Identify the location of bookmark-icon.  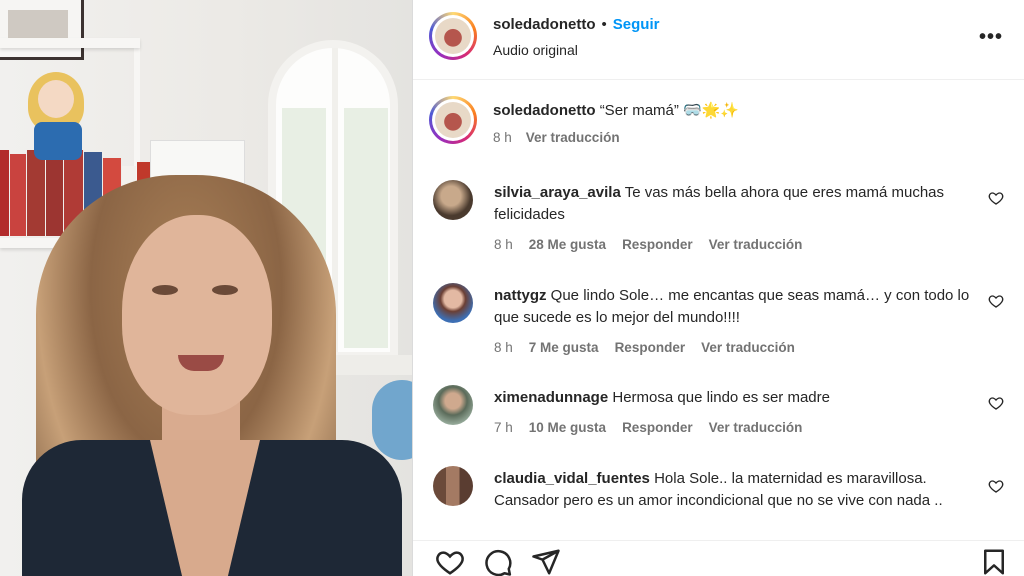
(994, 561).